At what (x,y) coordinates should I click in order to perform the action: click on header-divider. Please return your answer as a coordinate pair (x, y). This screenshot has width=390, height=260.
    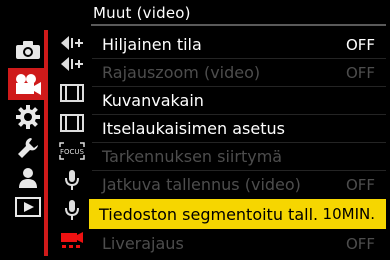
    Looking at the image, I should click on (238, 25).